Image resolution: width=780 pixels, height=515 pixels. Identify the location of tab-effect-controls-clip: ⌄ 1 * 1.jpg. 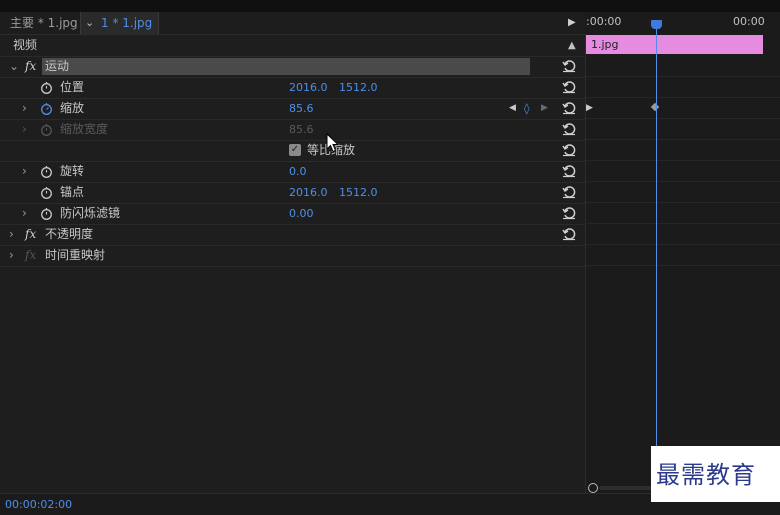
(119, 23).